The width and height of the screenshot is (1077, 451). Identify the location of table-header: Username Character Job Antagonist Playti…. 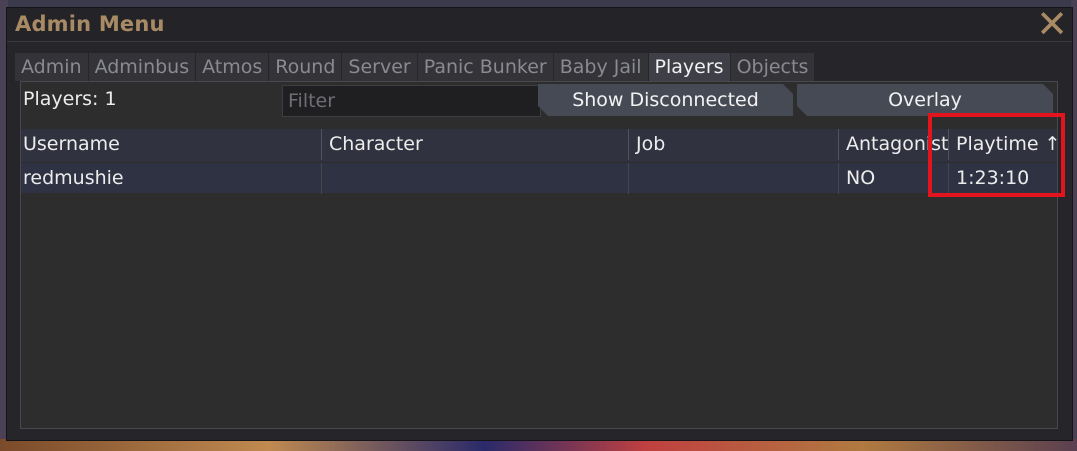
(539, 145).